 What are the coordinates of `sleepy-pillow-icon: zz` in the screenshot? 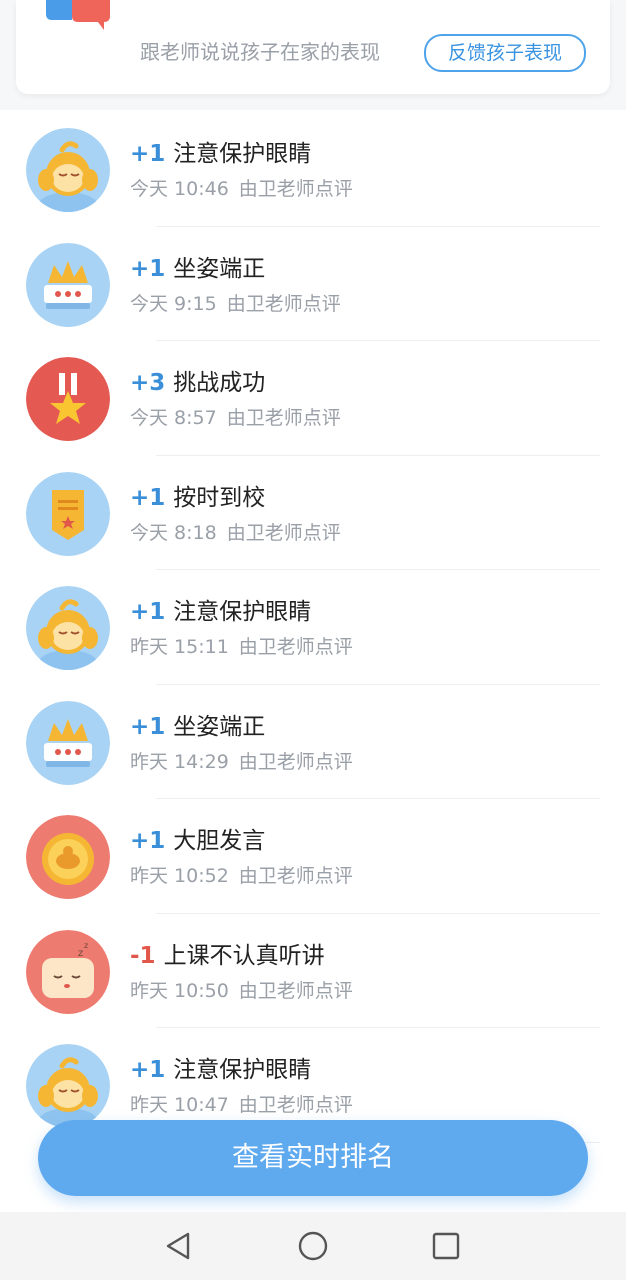 It's located at (68, 971).